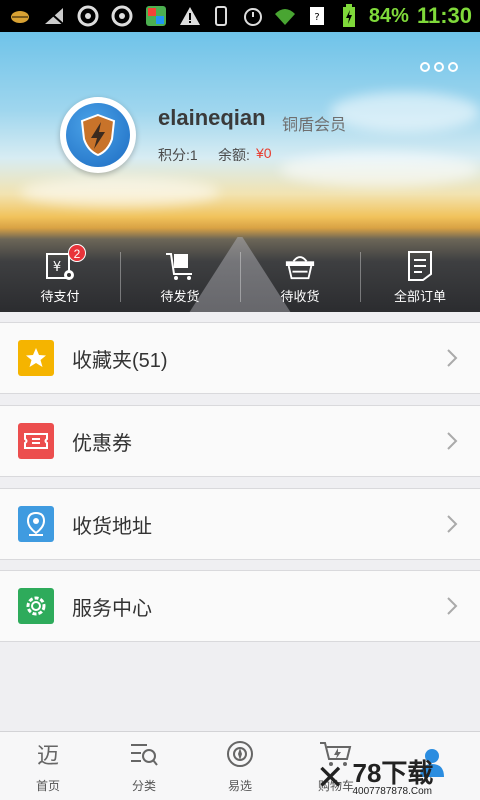 This screenshot has width=480, height=800. What do you see at coordinates (143, 785) in the screenshot?
I see `tab-label: 分类` at bounding box center [143, 785].